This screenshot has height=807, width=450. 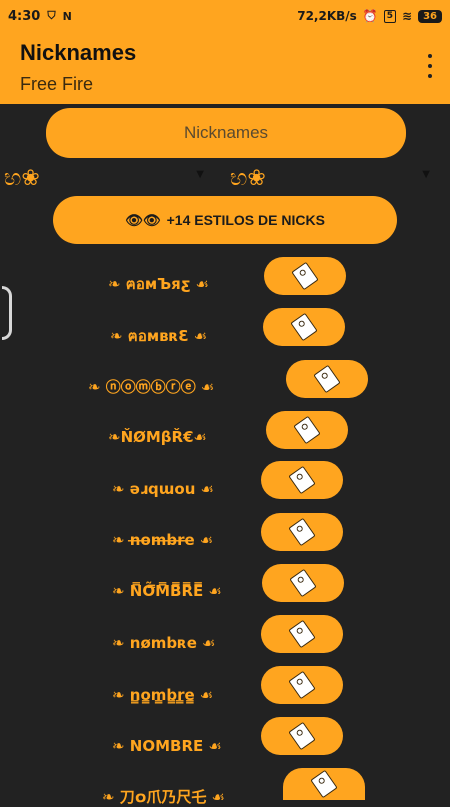 What do you see at coordinates (430, 66) in the screenshot?
I see `overflow-menu-icon` at bounding box center [430, 66].